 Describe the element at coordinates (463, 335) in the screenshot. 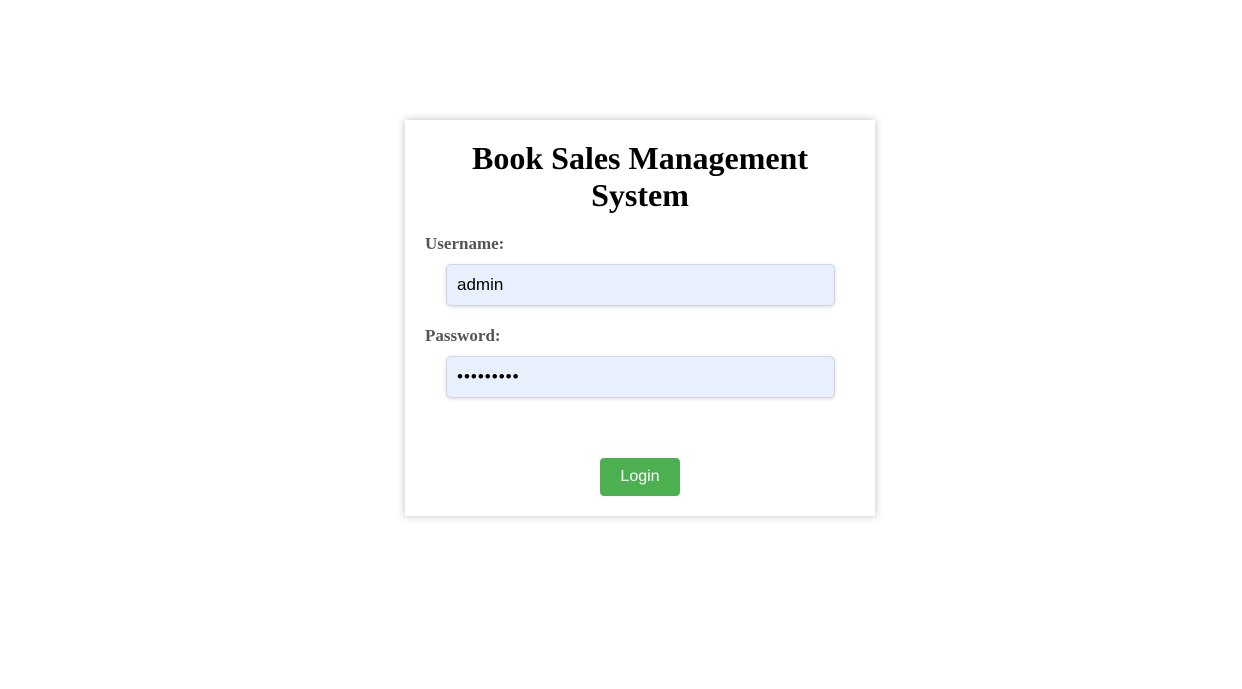

I see `password-label: Password:` at that location.